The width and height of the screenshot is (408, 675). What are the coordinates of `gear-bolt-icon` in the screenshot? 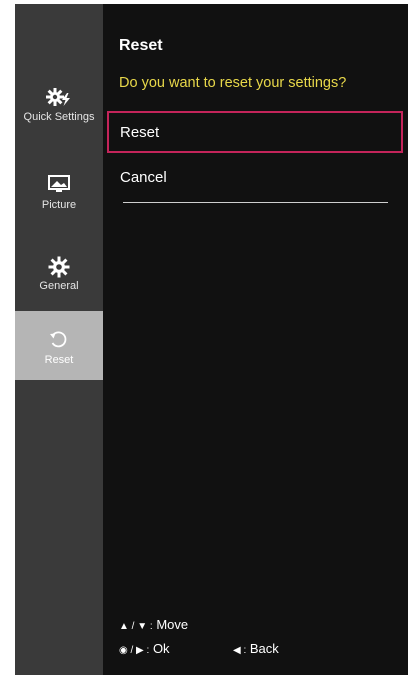 It's located at (59, 97).